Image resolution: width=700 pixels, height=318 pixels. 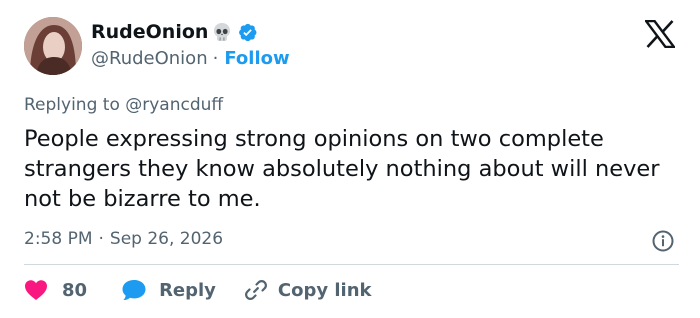 I want to click on tweet-date: Sep 26, 2026, so click(x=166, y=239).